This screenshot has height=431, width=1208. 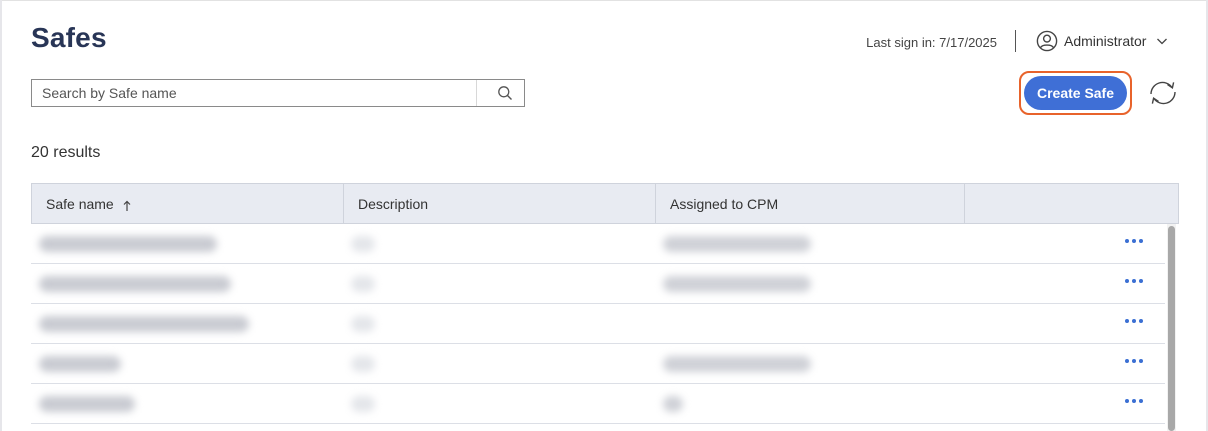 I want to click on user-menu: Administrator, so click(x=1102, y=41).